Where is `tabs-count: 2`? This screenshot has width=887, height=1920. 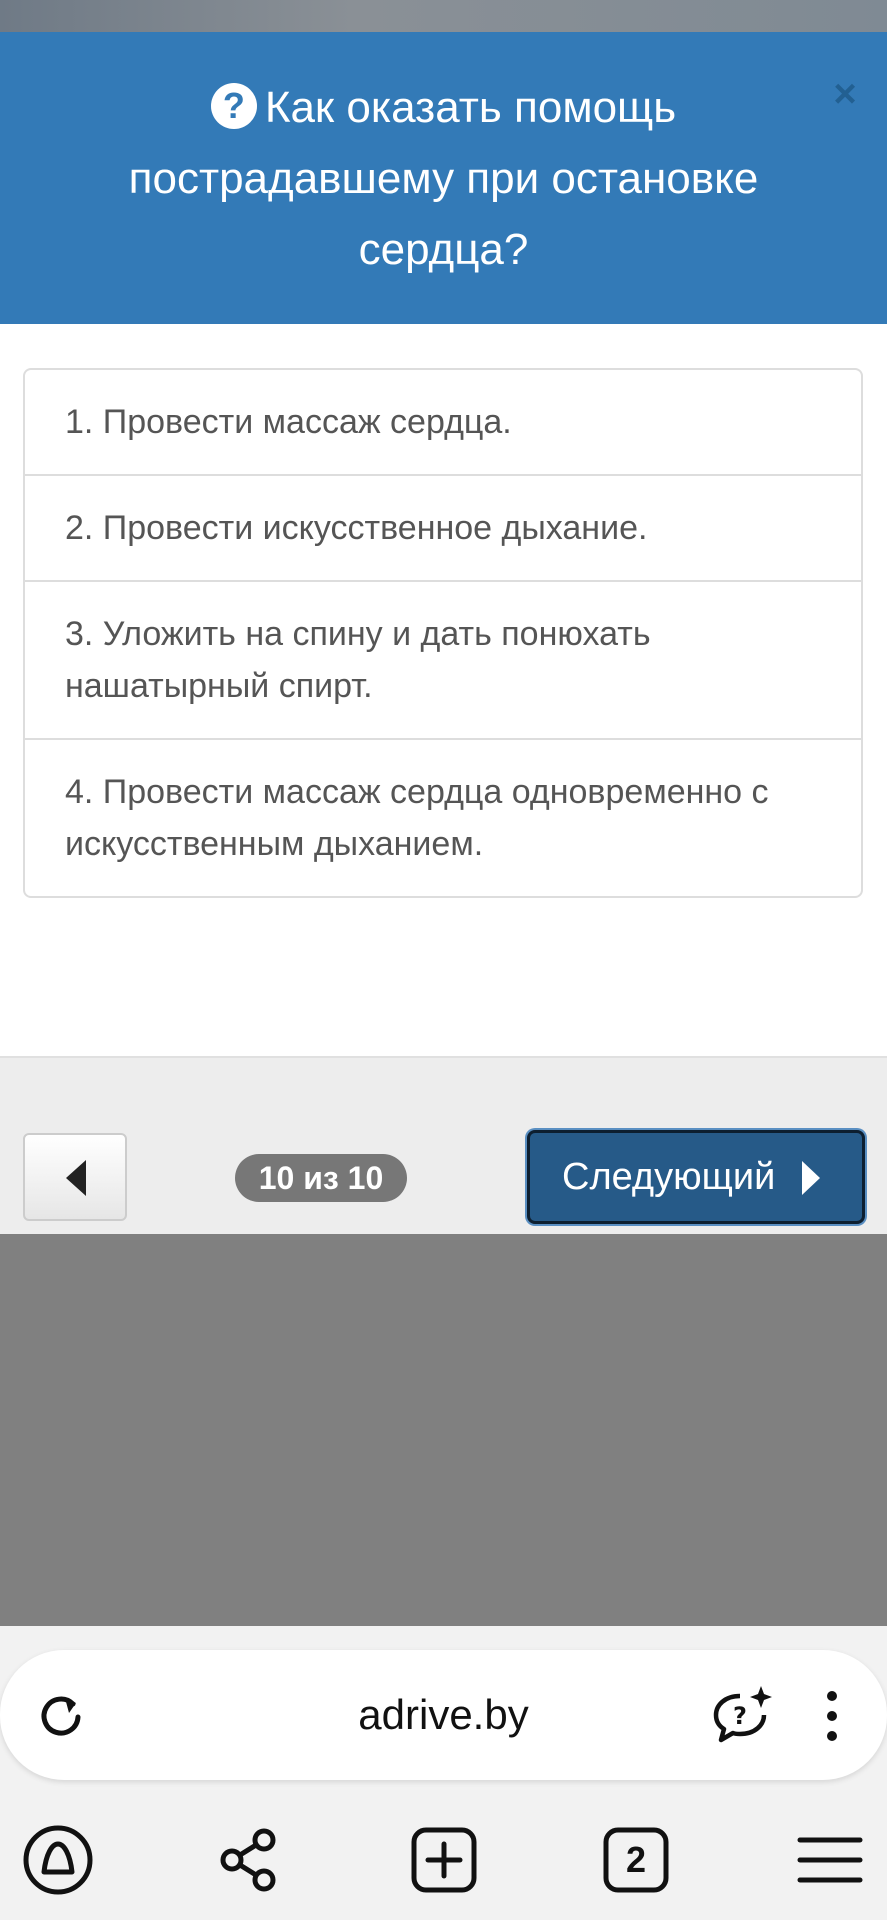 tabs-count: 2 is located at coordinates (636, 1859).